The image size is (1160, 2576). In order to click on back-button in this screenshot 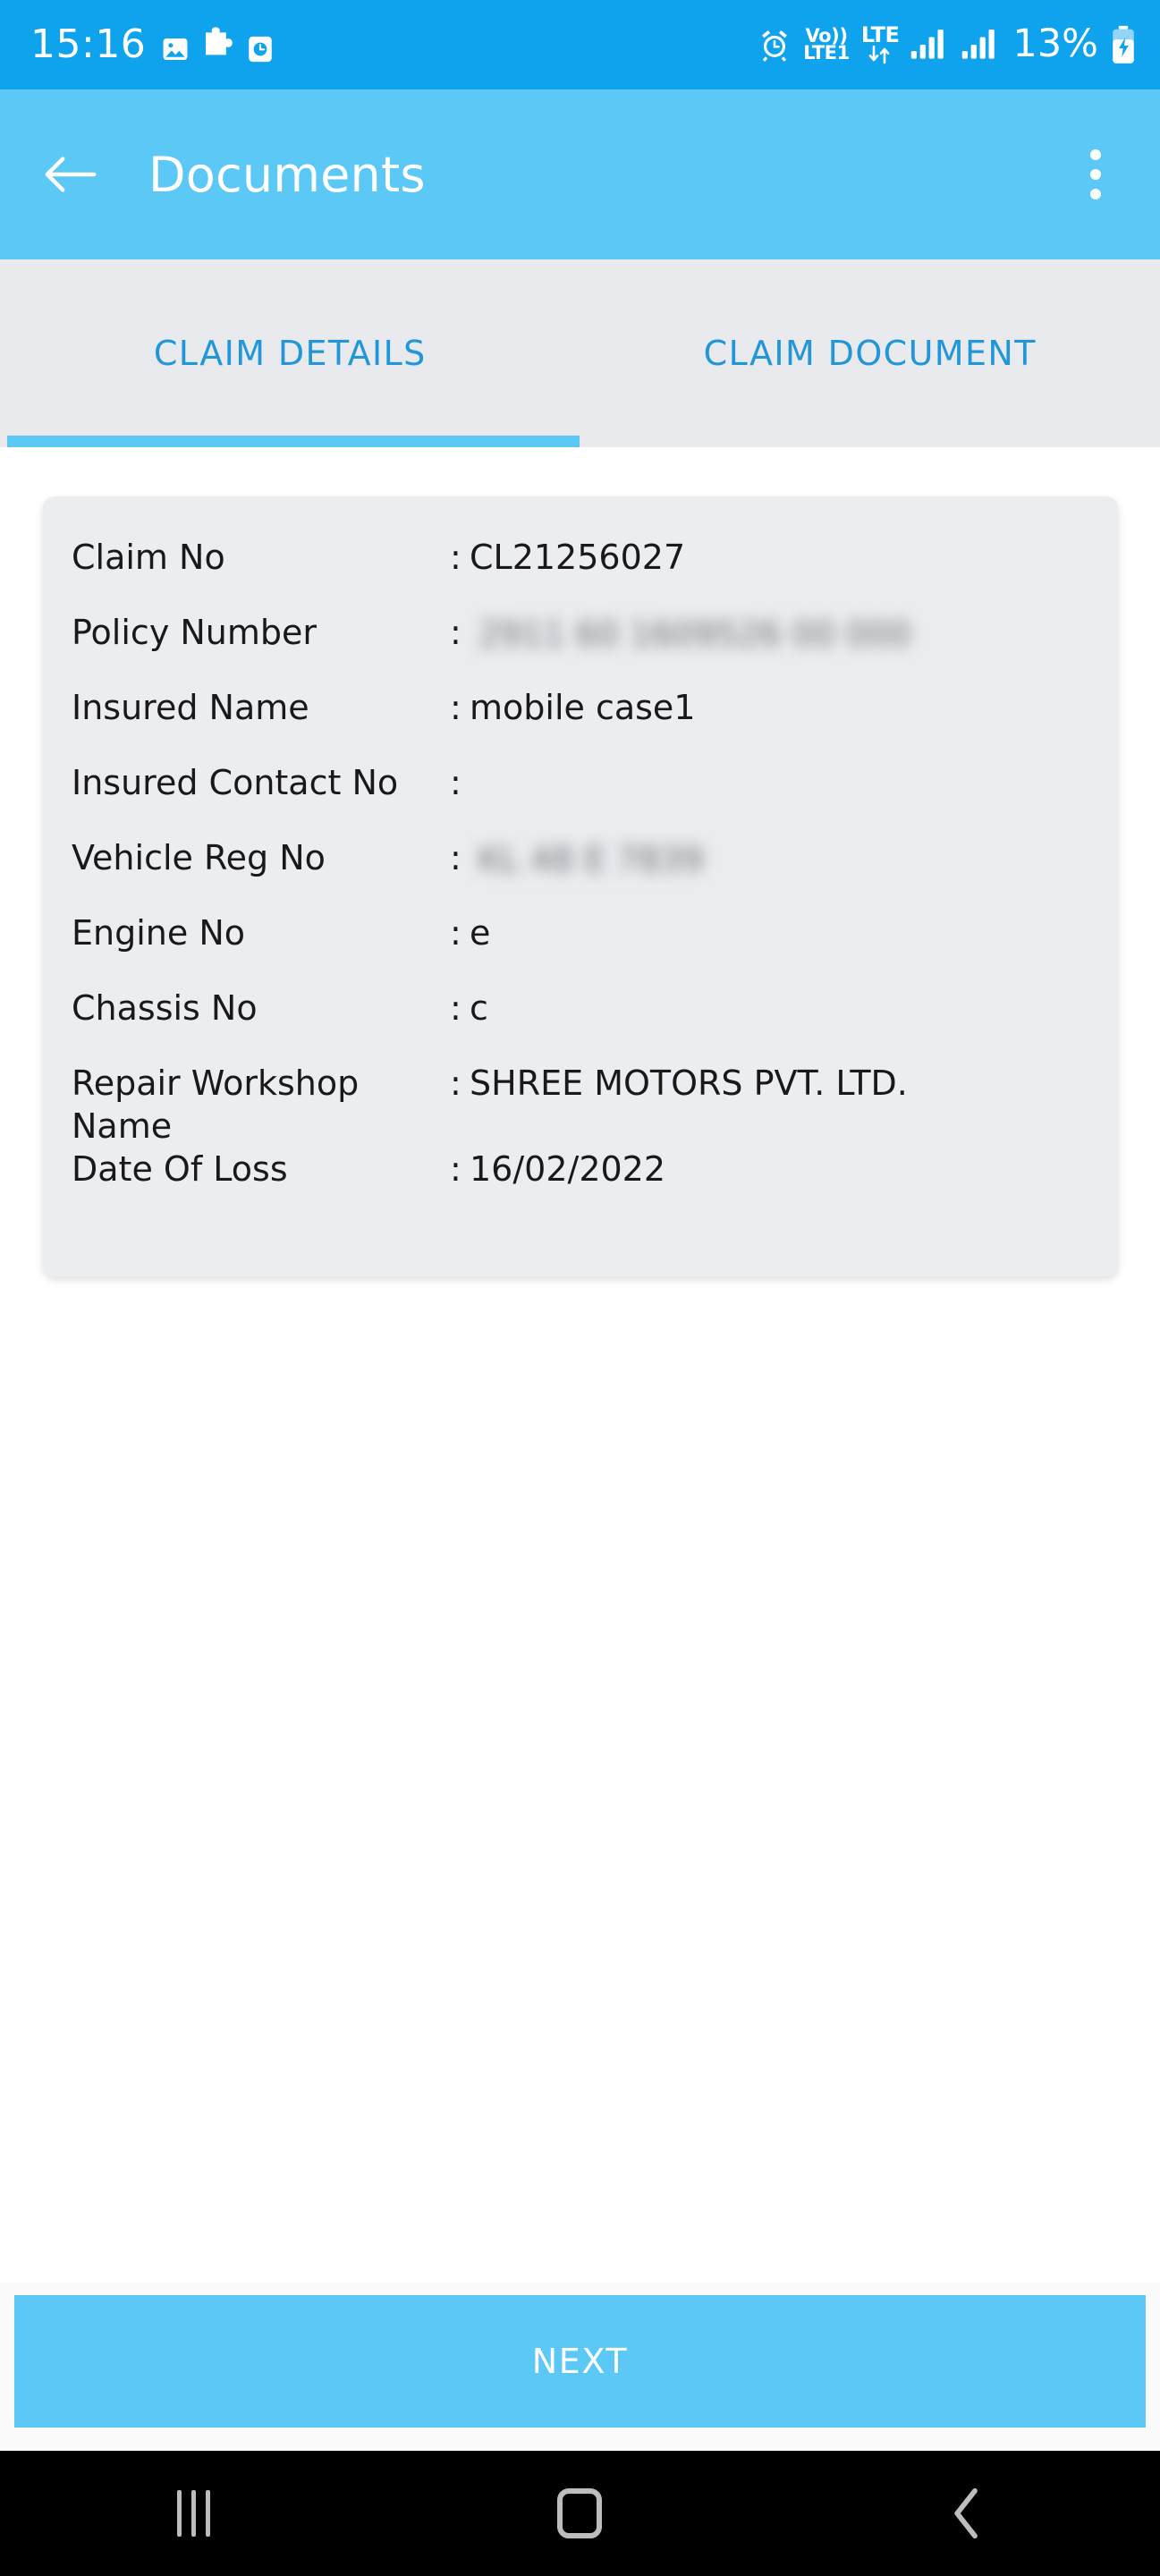, I will do `click(70, 174)`.